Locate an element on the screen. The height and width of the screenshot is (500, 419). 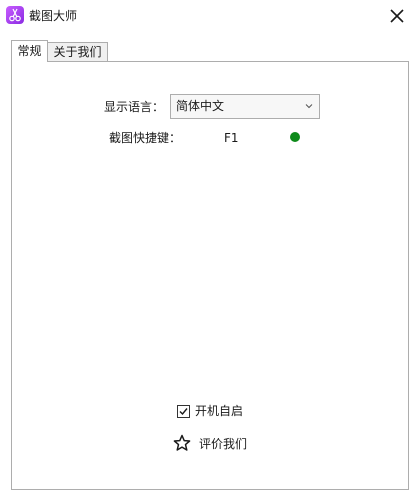
autostart-checkbox is located at coordinates (183, 411).